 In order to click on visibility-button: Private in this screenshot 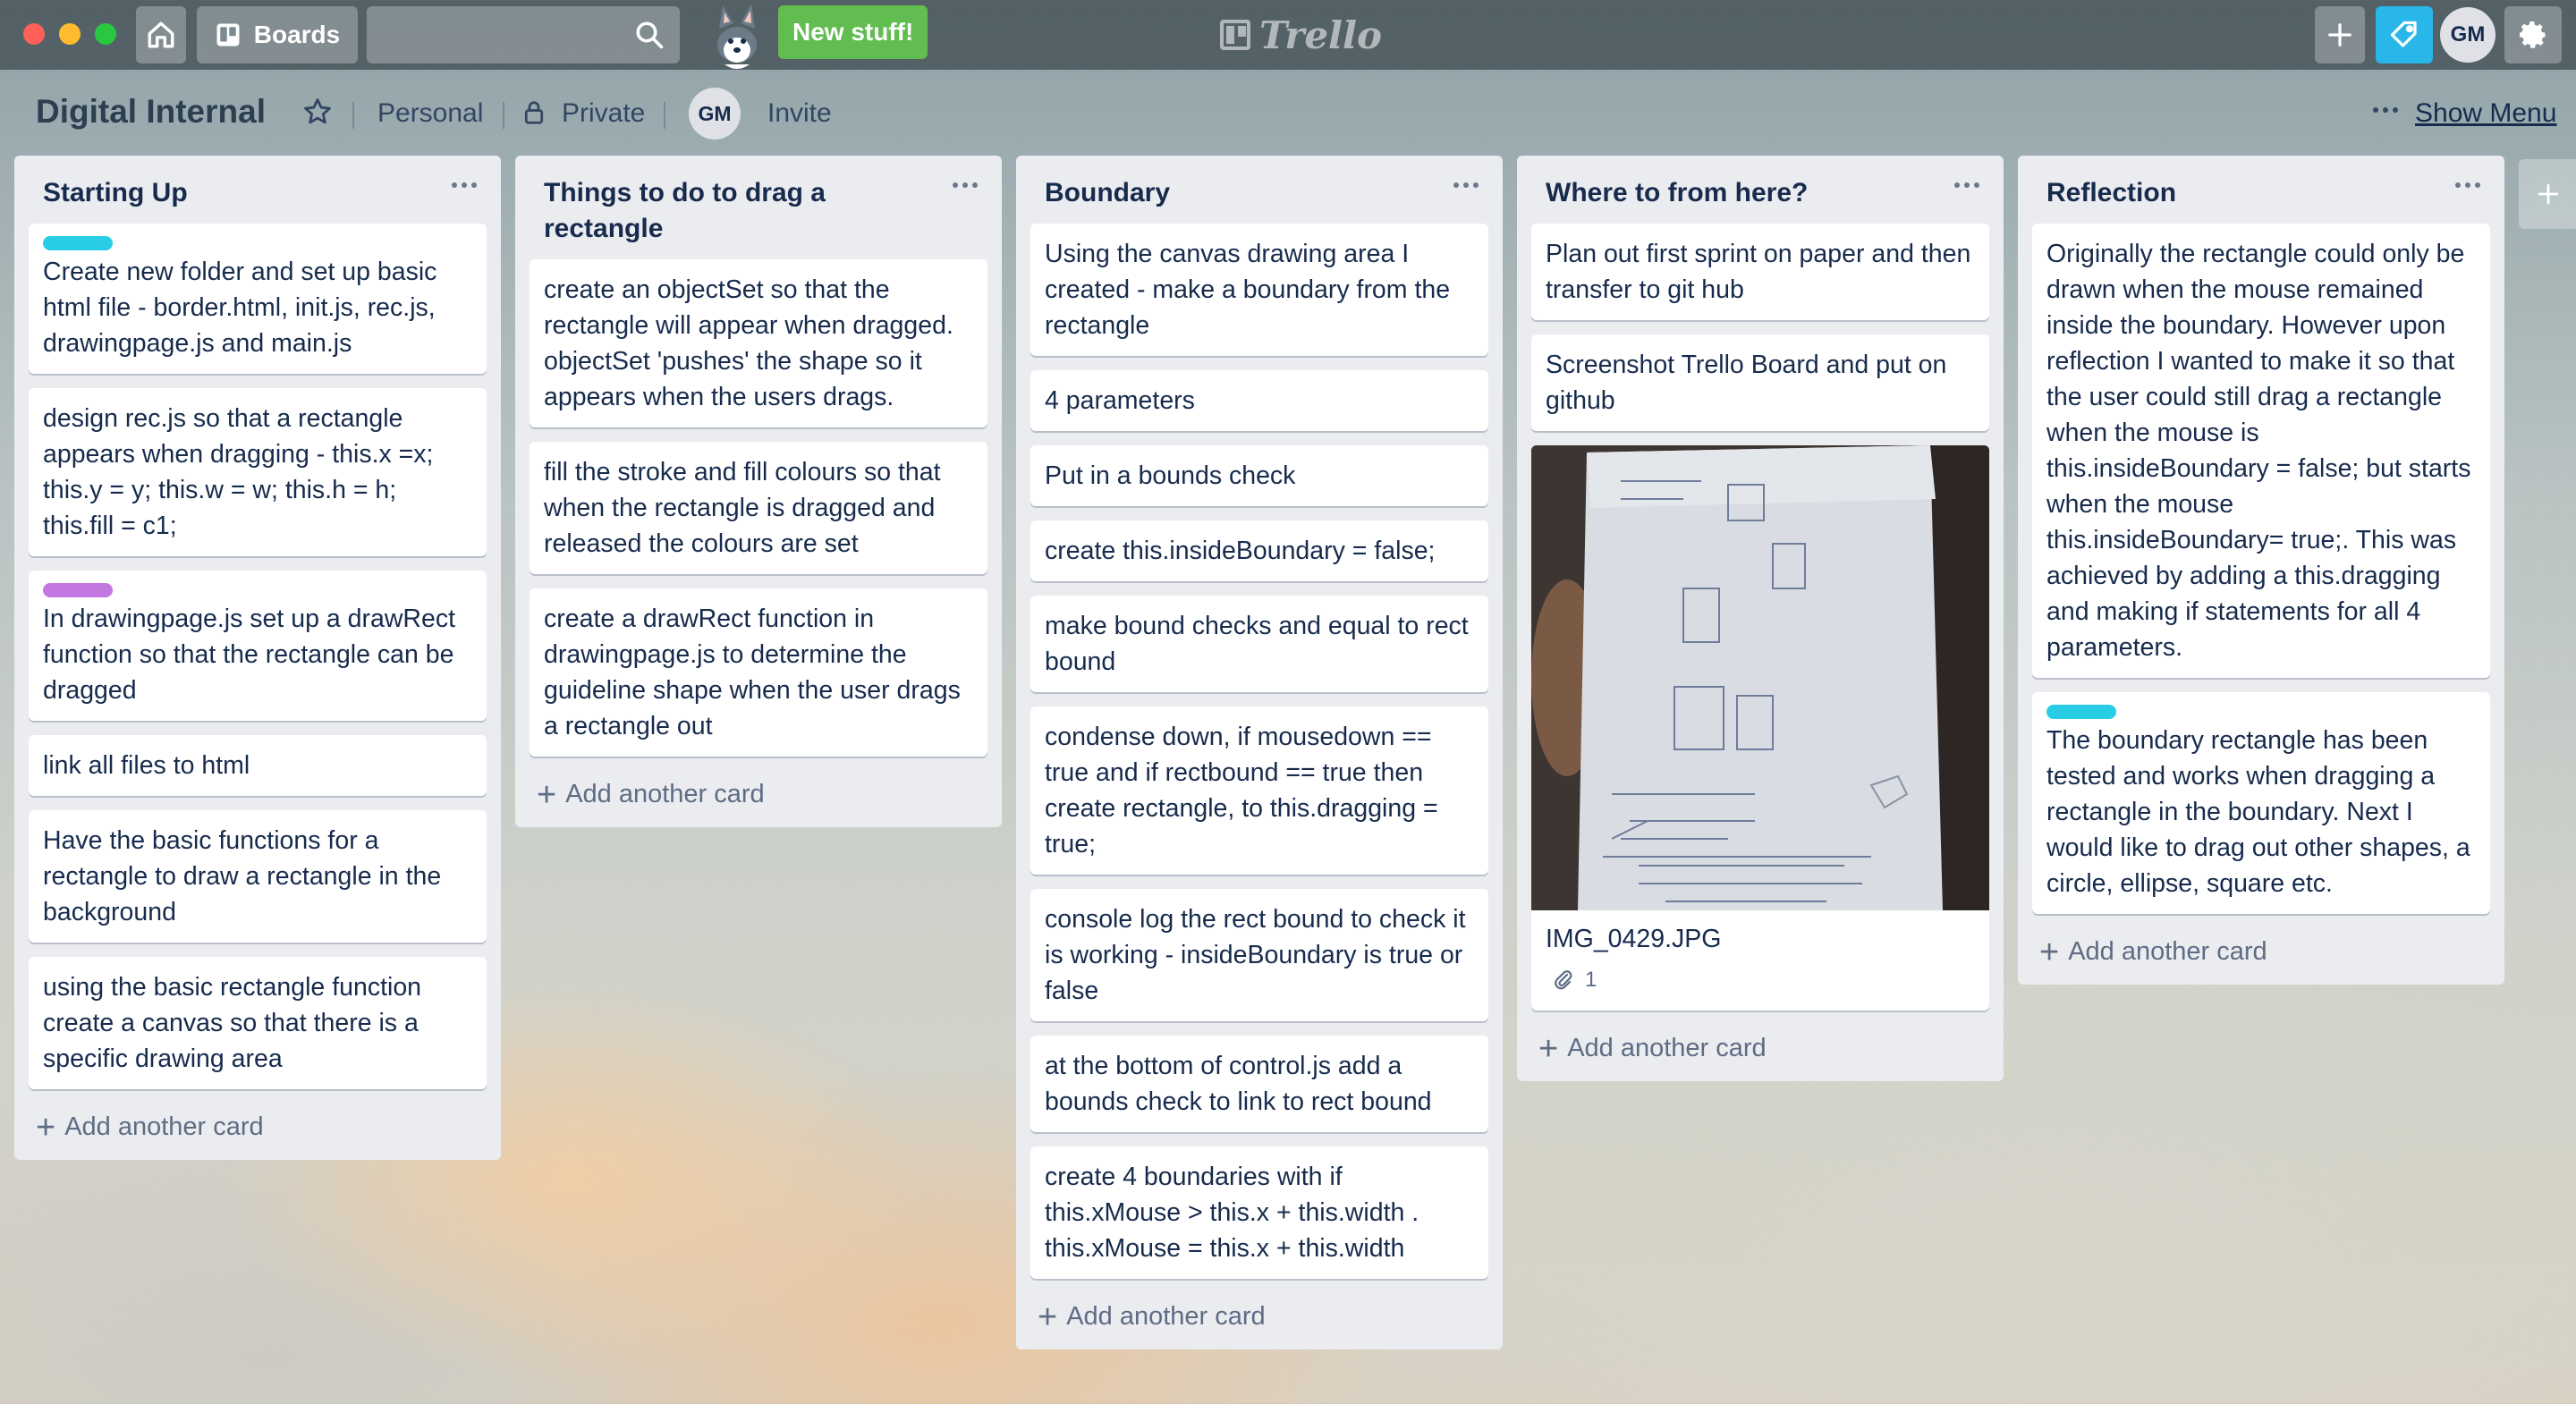, I will do `click(603, 114)`.